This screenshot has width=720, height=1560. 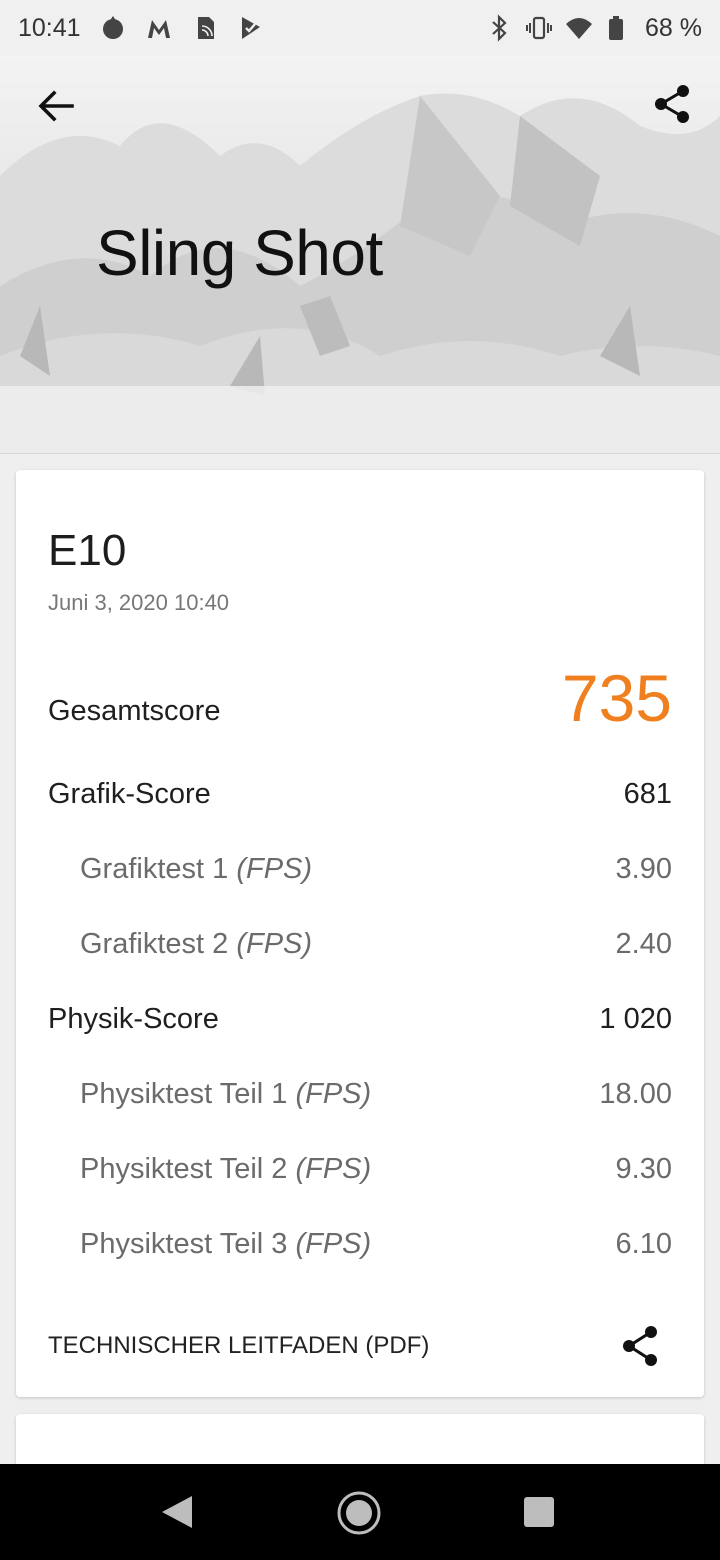 What do you see at coordinates (643, 1243) in the screenshot?
I see `score-value: 6.10` at bounding box center [643, 1243].